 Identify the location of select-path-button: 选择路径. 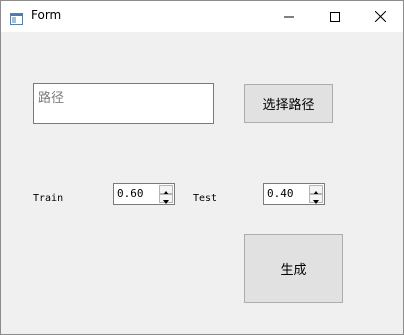
(288, 103).